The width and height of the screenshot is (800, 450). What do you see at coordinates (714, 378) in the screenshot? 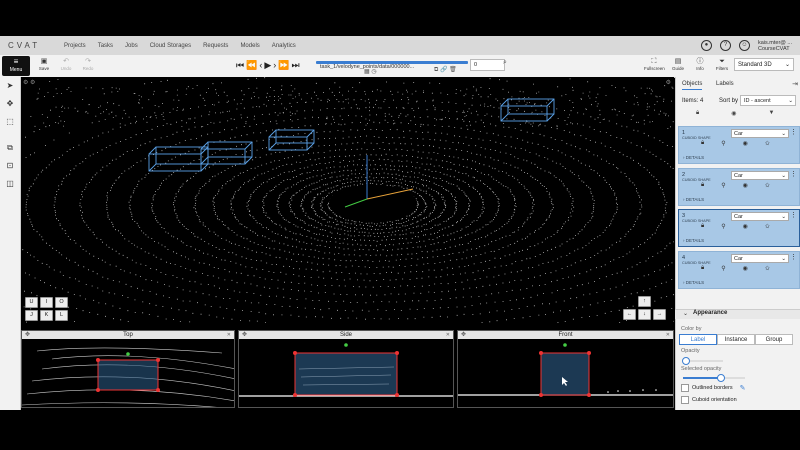
I see `selected-opacity-slider` at bounding box center [714, 378].